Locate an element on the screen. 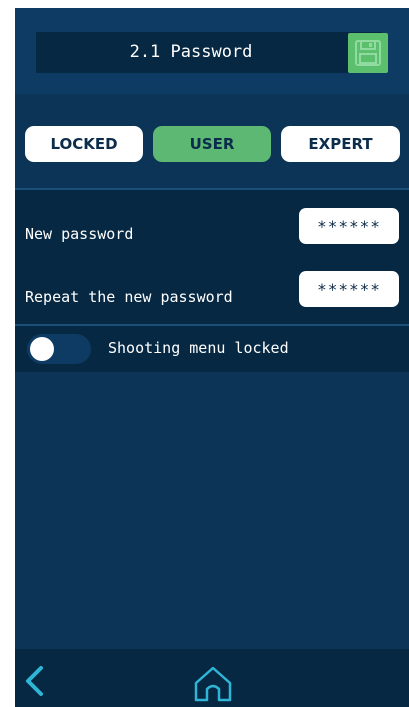  floppy-disk-icon is located at coordinates (368, 53).